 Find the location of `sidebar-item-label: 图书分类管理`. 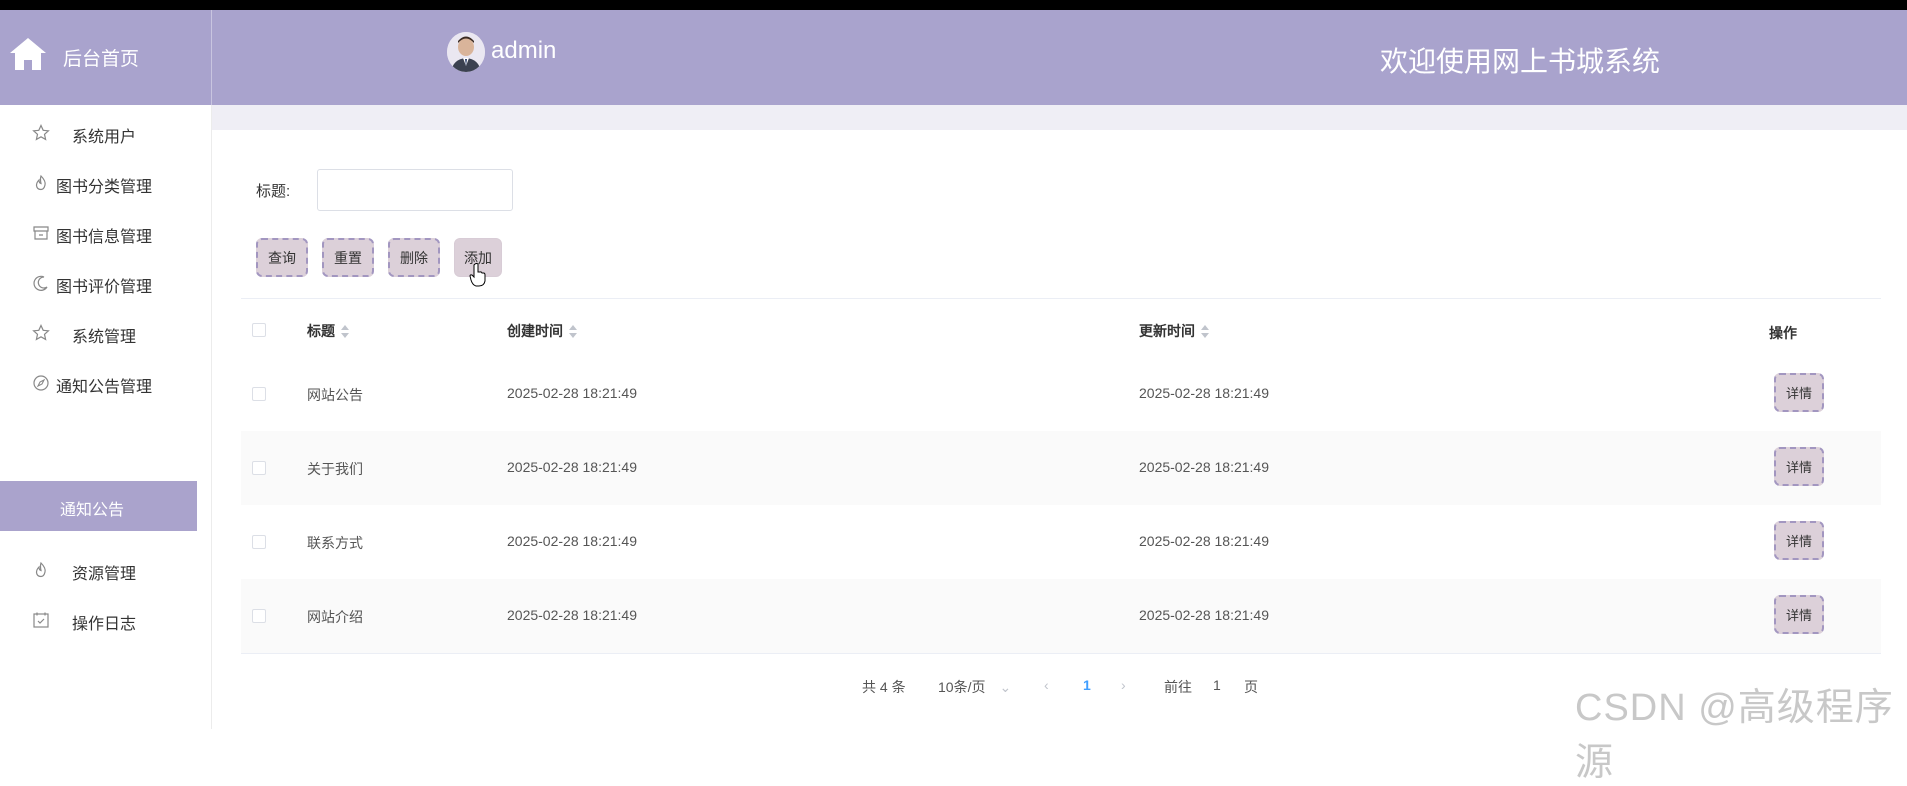

sidebar-item-label: 图书分类管理 is located at coordinates (104, 187).